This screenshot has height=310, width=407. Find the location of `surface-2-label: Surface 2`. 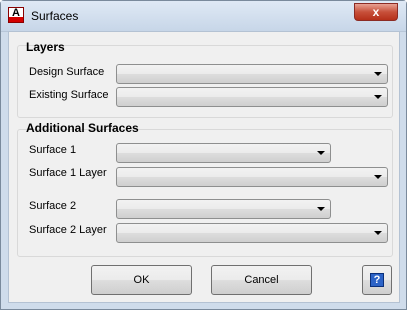

surface-2-label: Surface 2 is located at coordinates (53, 206).